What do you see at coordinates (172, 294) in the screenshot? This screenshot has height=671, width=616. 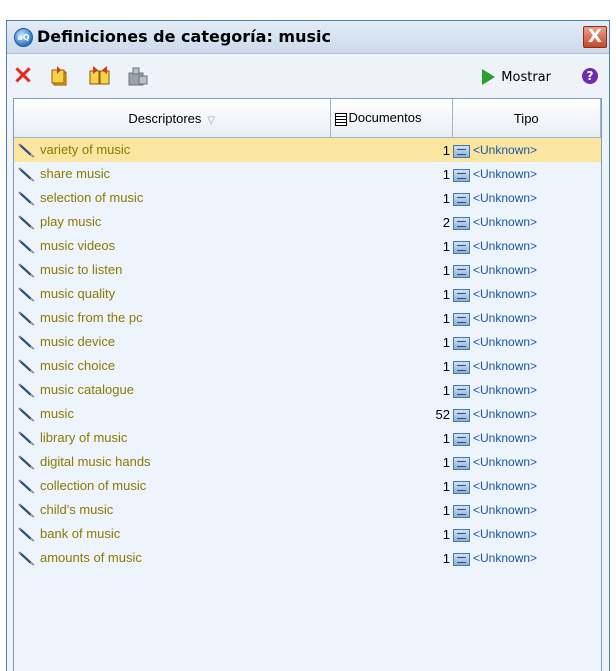 I see `descriptor-cell: music quality` at bounding box center [172, 294].